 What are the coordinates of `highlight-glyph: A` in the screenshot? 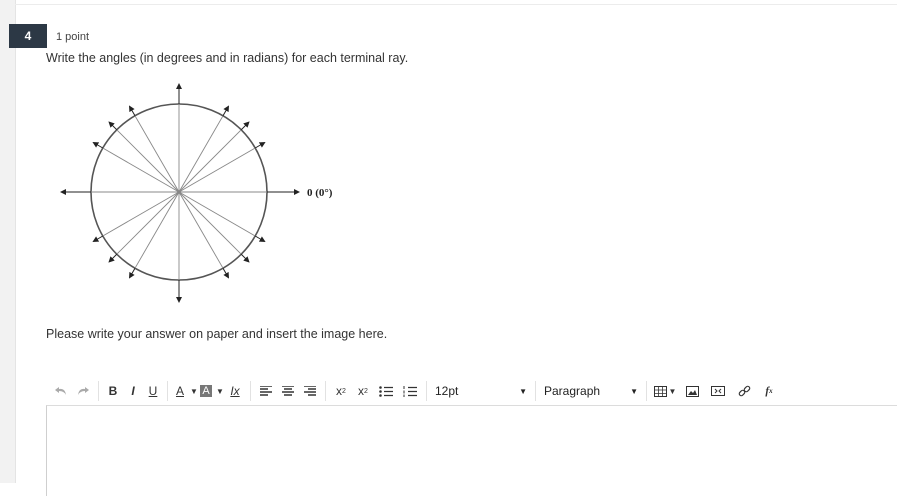 It's located at (206, 391).